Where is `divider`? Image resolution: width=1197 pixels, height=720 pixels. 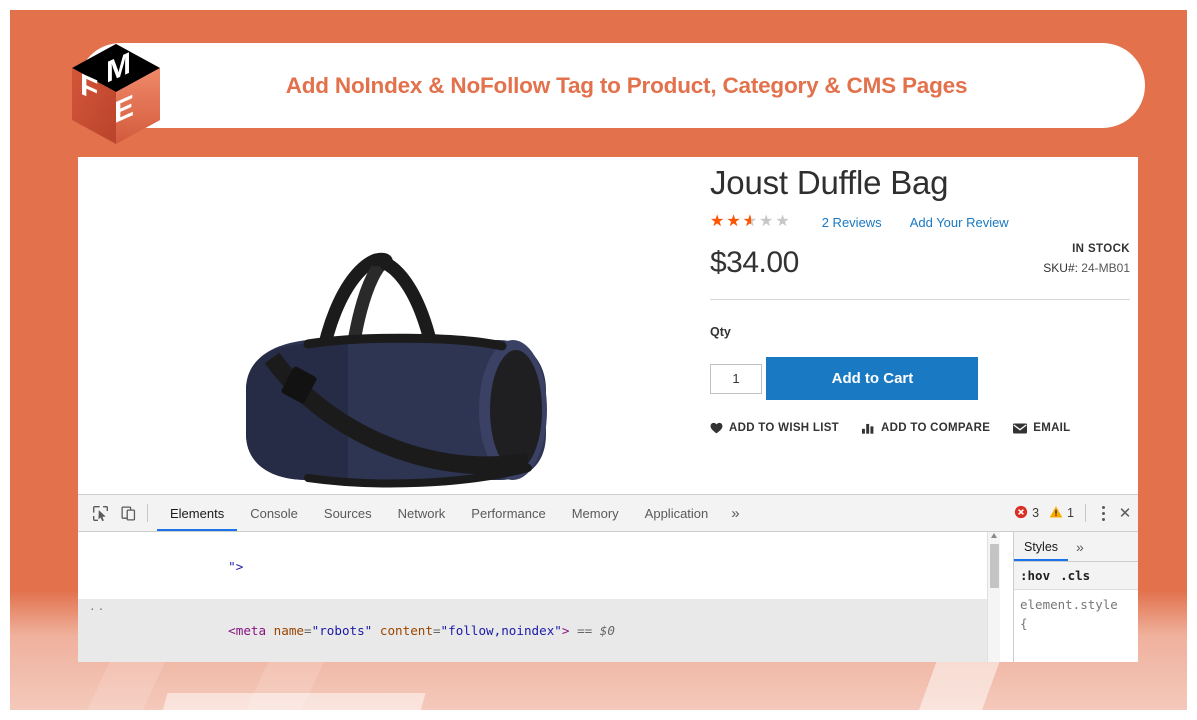
divider is located at coordinates (920, 300).